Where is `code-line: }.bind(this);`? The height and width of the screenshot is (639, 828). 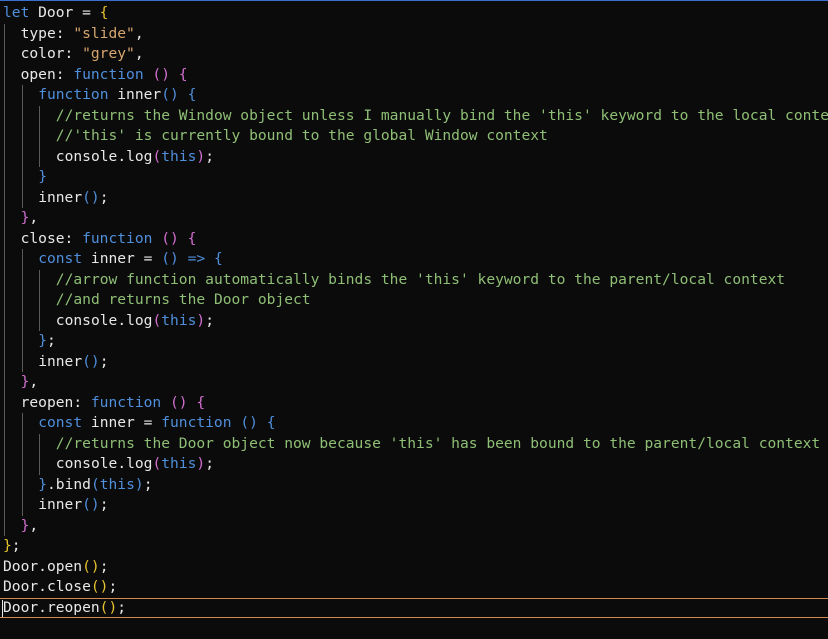 code-line: }.bind(this); is located at coordinates (414, 485).